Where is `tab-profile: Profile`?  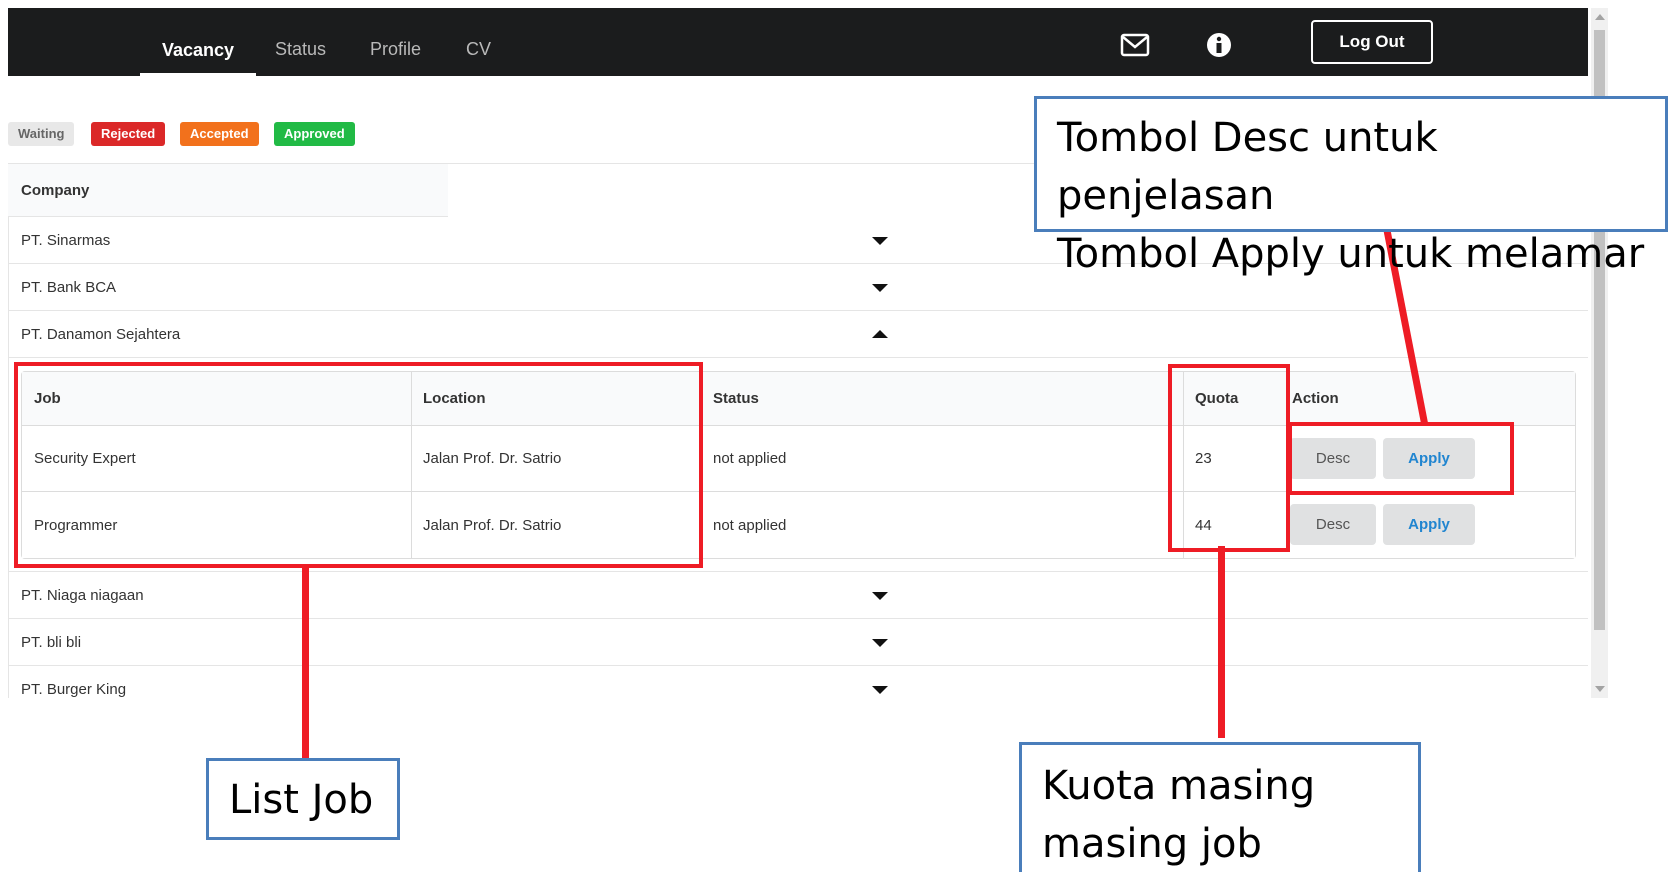 tab-profile: Profile is located at coordinates (395, 42).